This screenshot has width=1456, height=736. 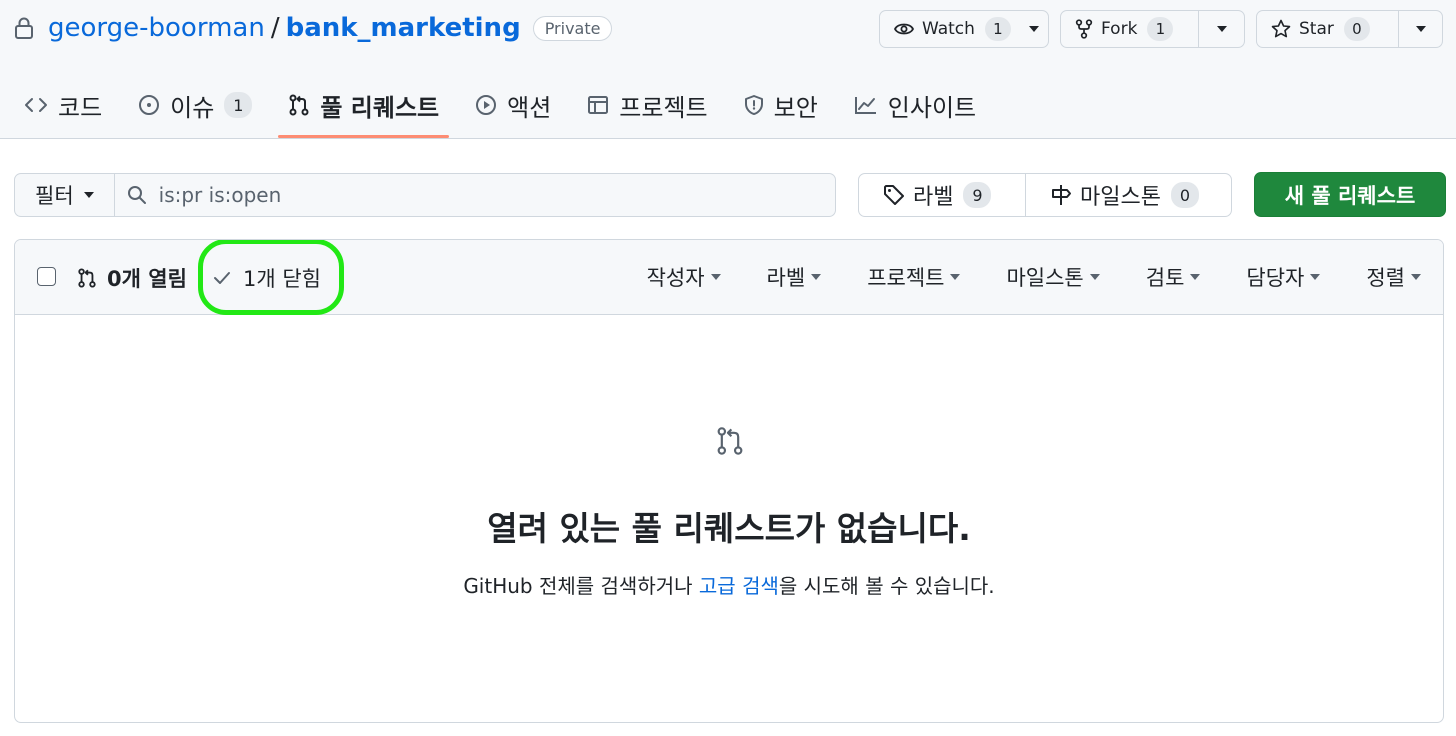 What do you see at coordinates (598, 105) in the screenshot?
I see `table-icon` at bounding box center [598, 105].